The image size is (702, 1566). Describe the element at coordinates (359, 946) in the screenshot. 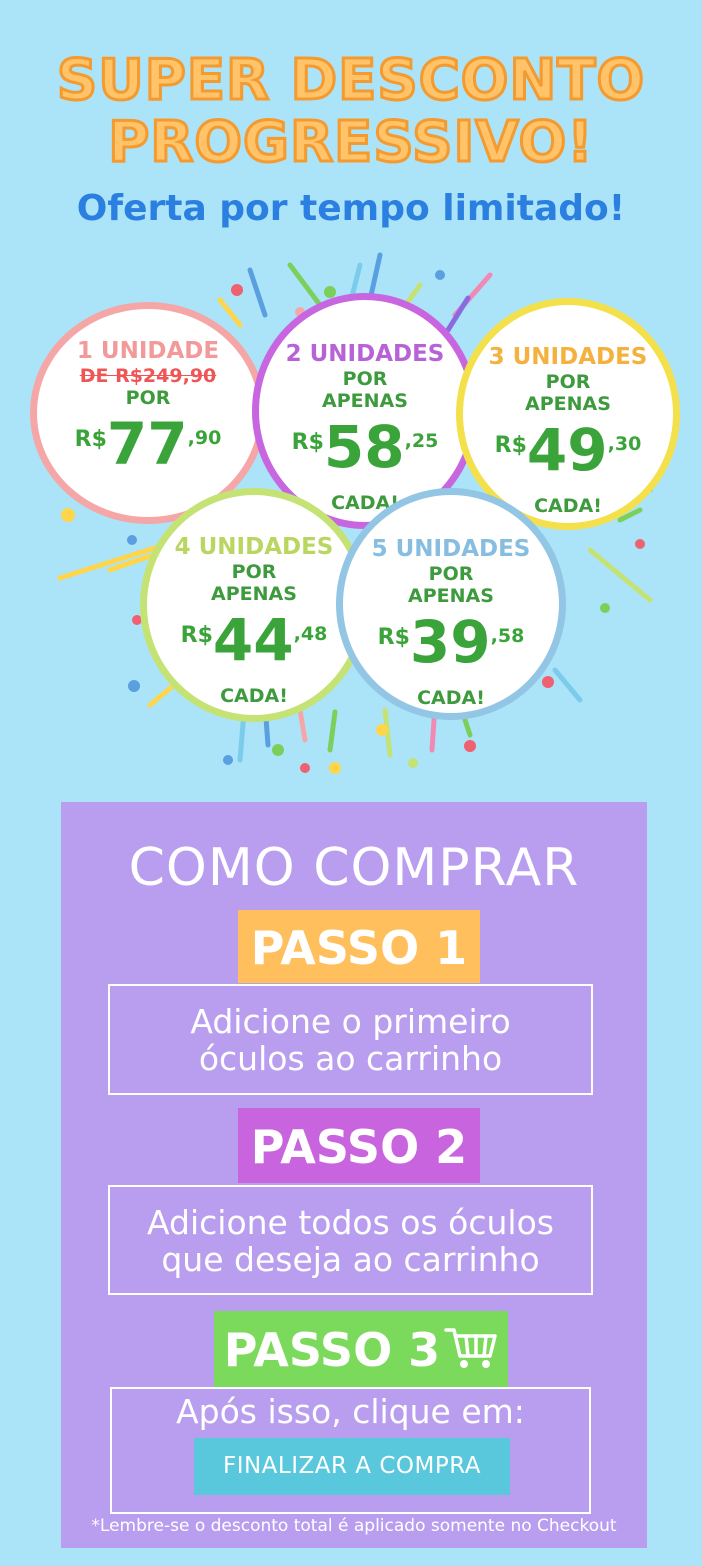

I see `step-1-label: PASSO 1` at that location.